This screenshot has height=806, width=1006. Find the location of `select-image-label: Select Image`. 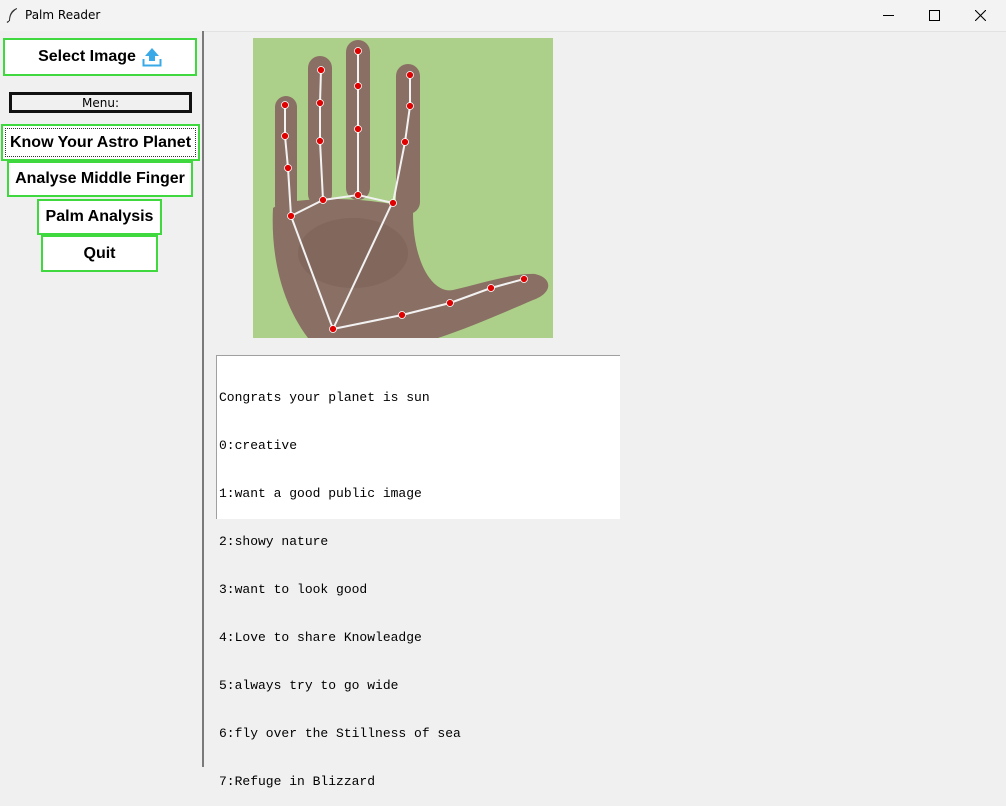

select-image-label: Select Image is located at coordinates (87, 56).